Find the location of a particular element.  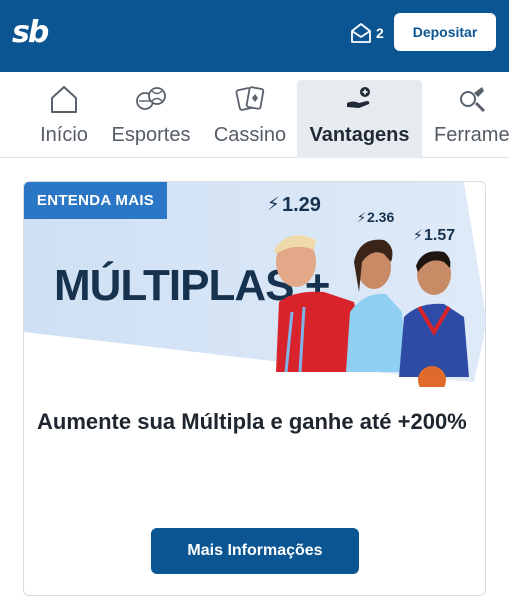

tools-icon is located at coordinates (472, 100).